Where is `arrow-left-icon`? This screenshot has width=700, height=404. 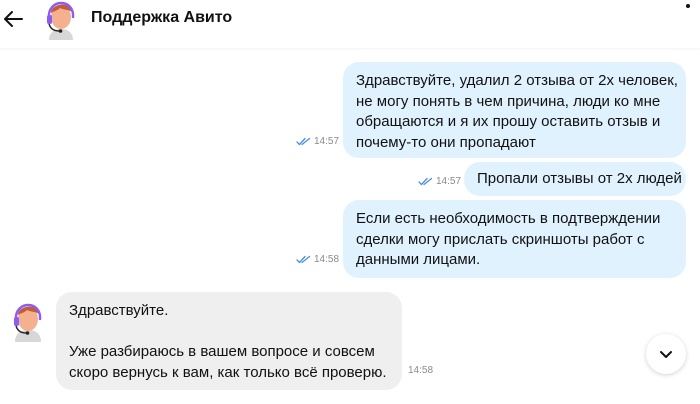
arrow-left-icon is located at coordinates (13, 19).